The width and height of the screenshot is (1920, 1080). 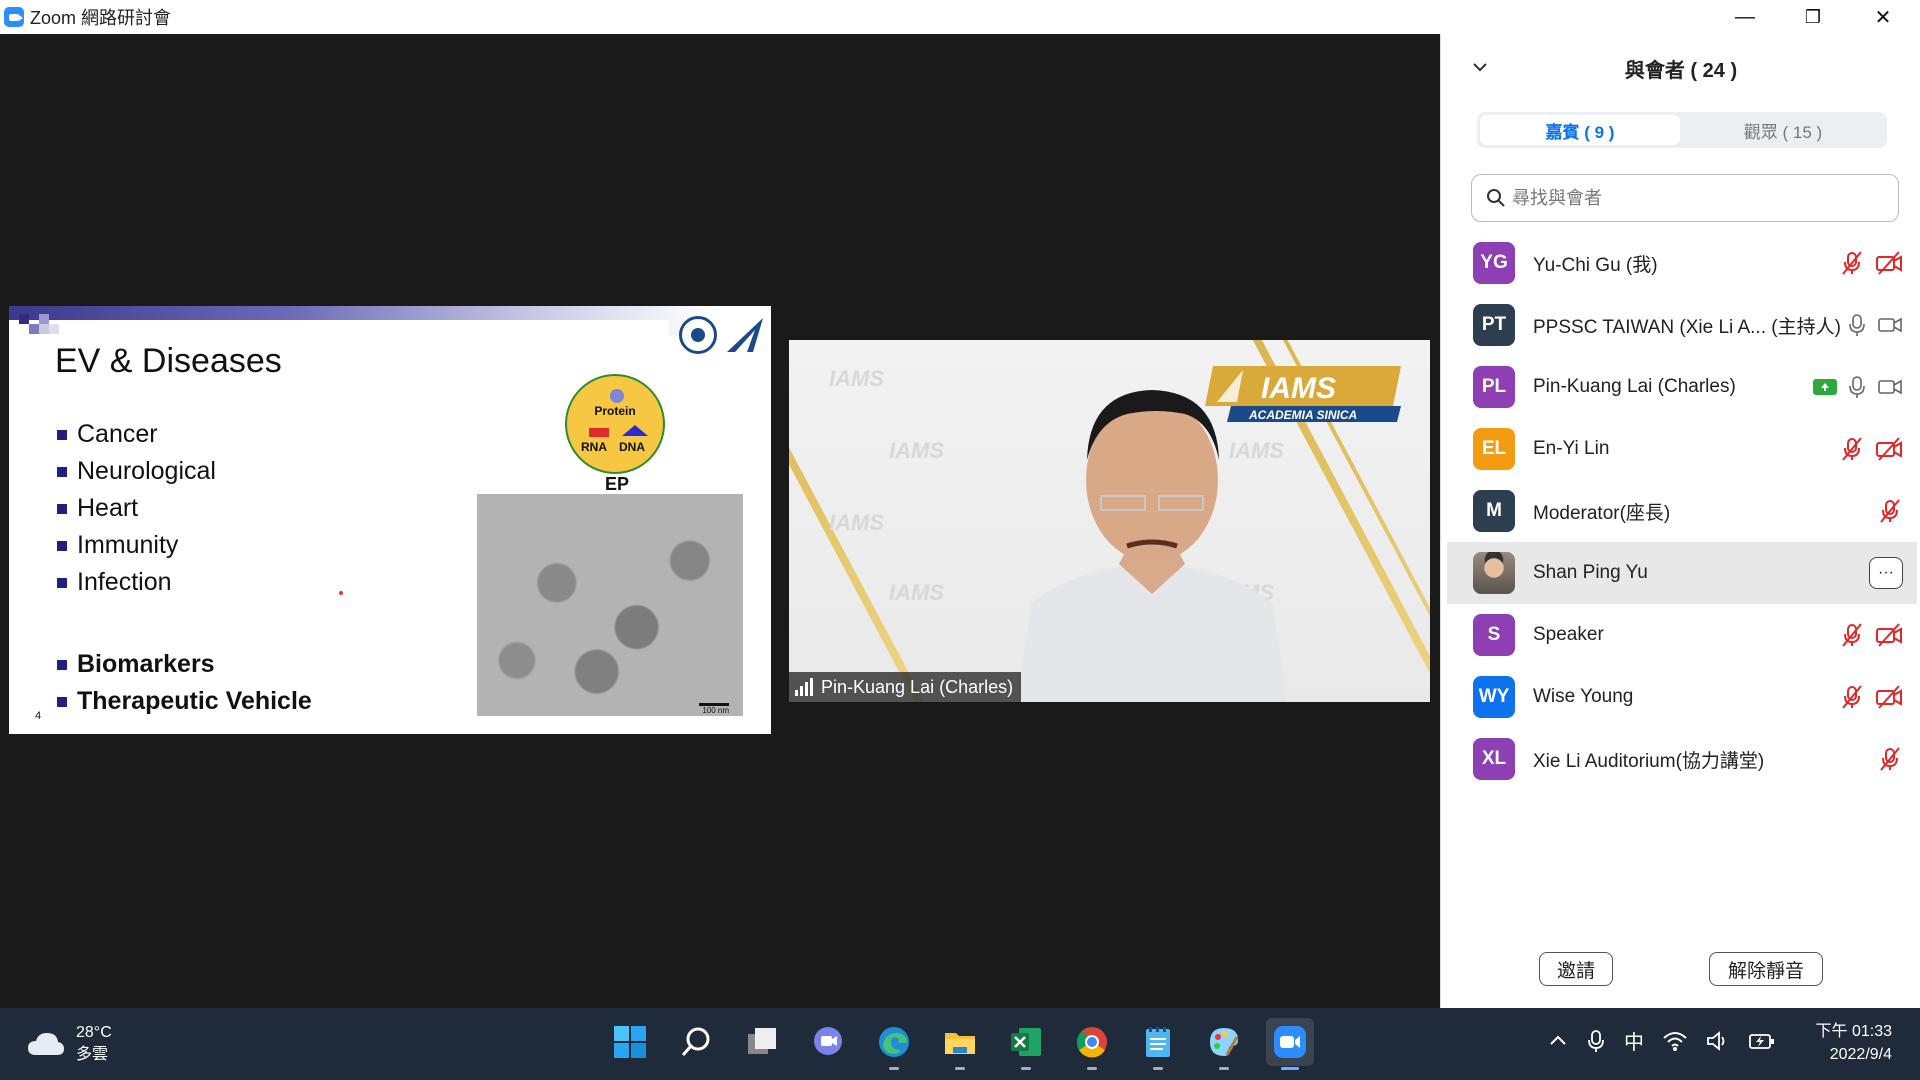 I want to click on teams-chat-button, so click(x=828, y=1042).